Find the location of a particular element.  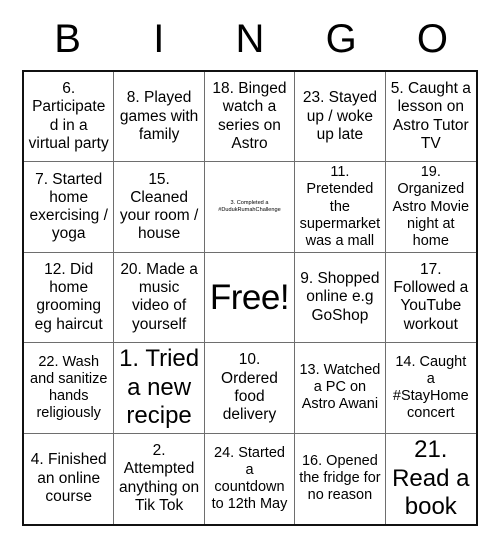

bingo-cell: 9. Shopped online e.g GoShop is located at coordinates (340, 298).